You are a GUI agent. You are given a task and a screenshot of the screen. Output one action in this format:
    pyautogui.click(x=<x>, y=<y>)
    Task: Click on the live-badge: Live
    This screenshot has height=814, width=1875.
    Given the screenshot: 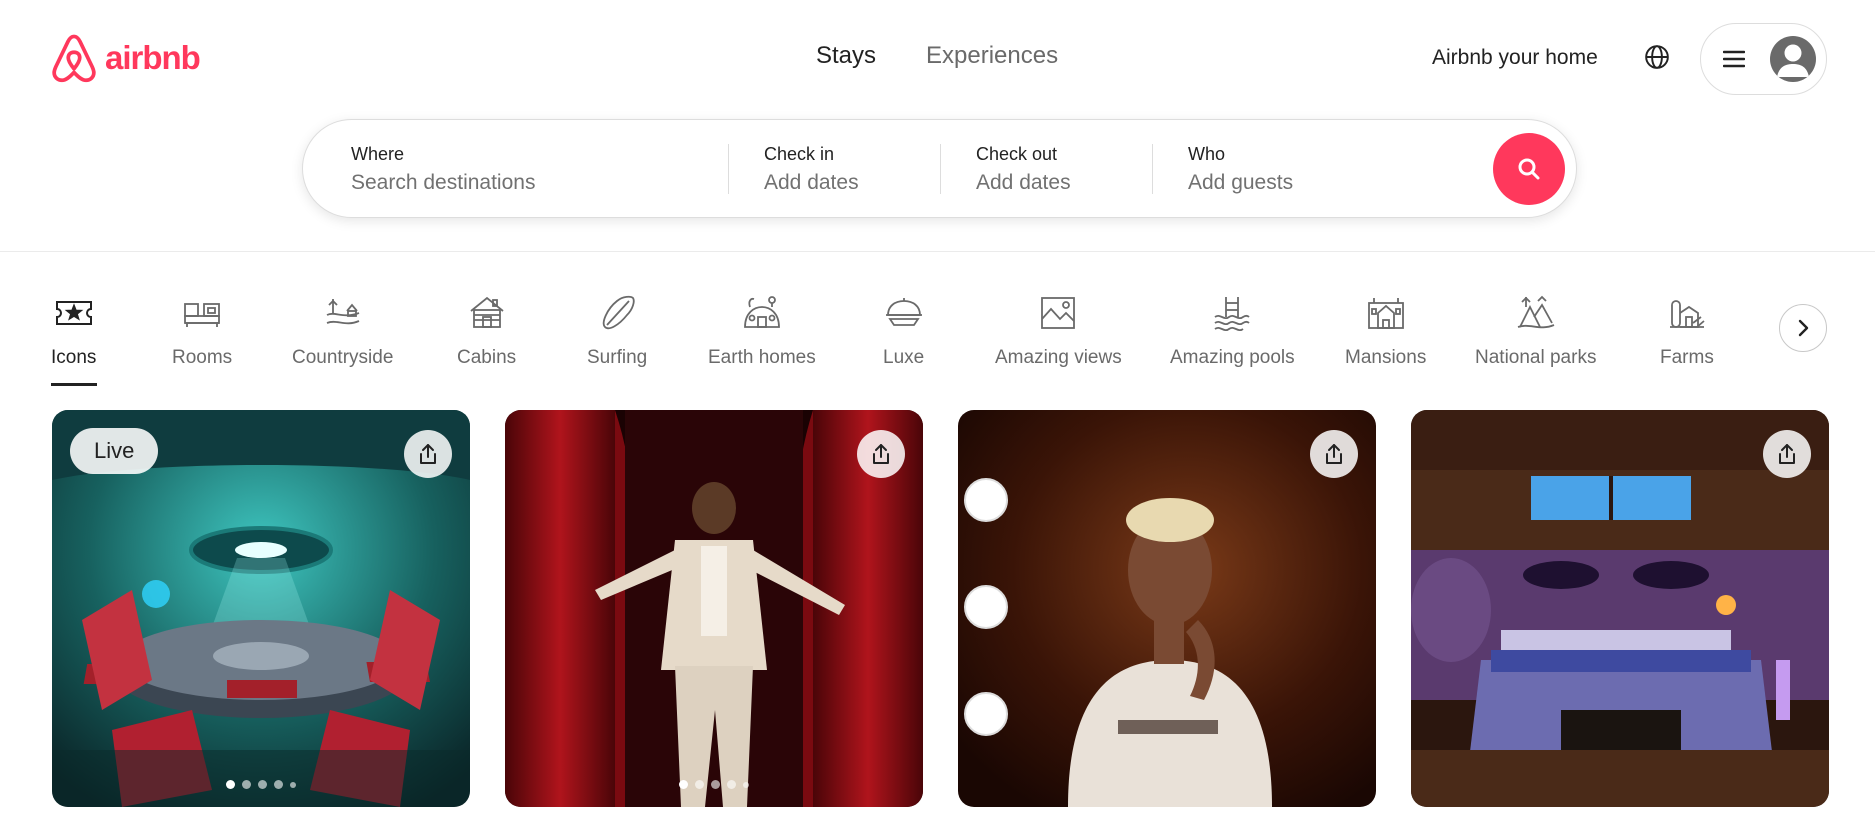 What is the action you would take?
    pyautogui.click(x=114, y=451)
    